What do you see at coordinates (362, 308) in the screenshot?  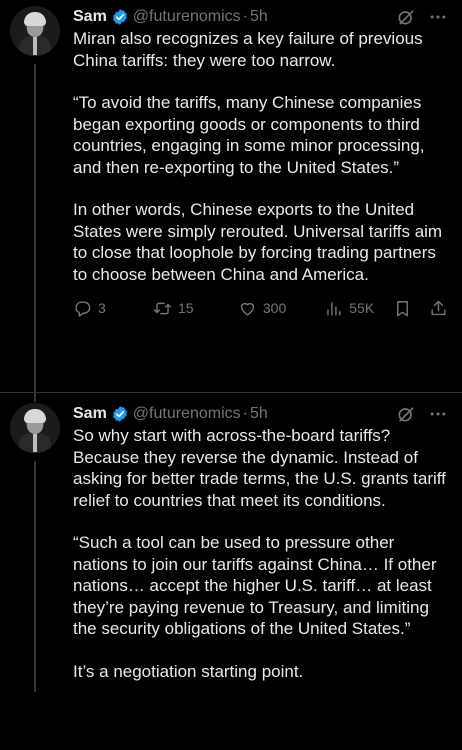 I see `views-count: 55K` at bounding box center [362, 308].